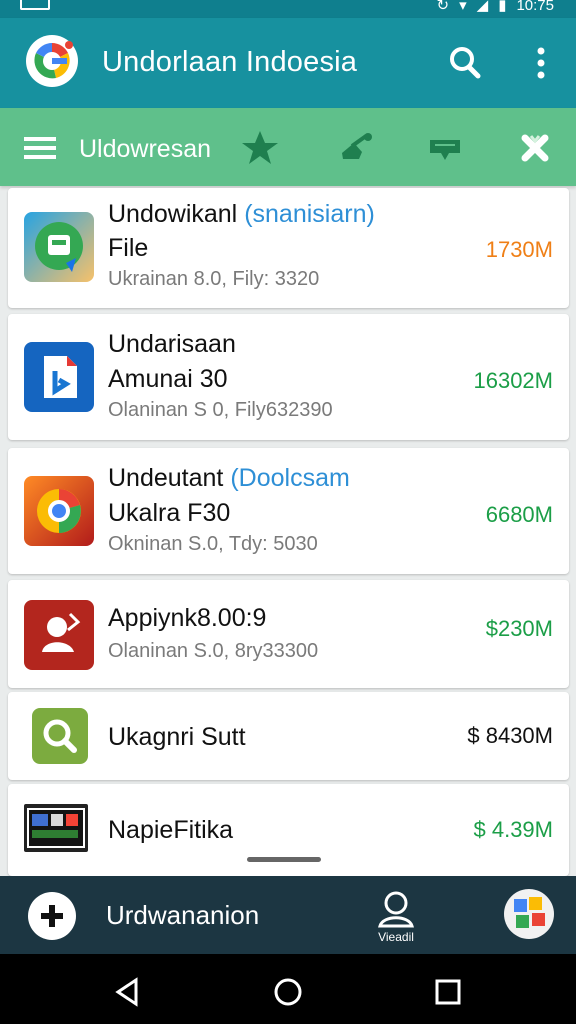  Describe the element at coordinates (169, 513) in the screenshot. I see `item-subtitle-line: Ukalra F30` at that location.